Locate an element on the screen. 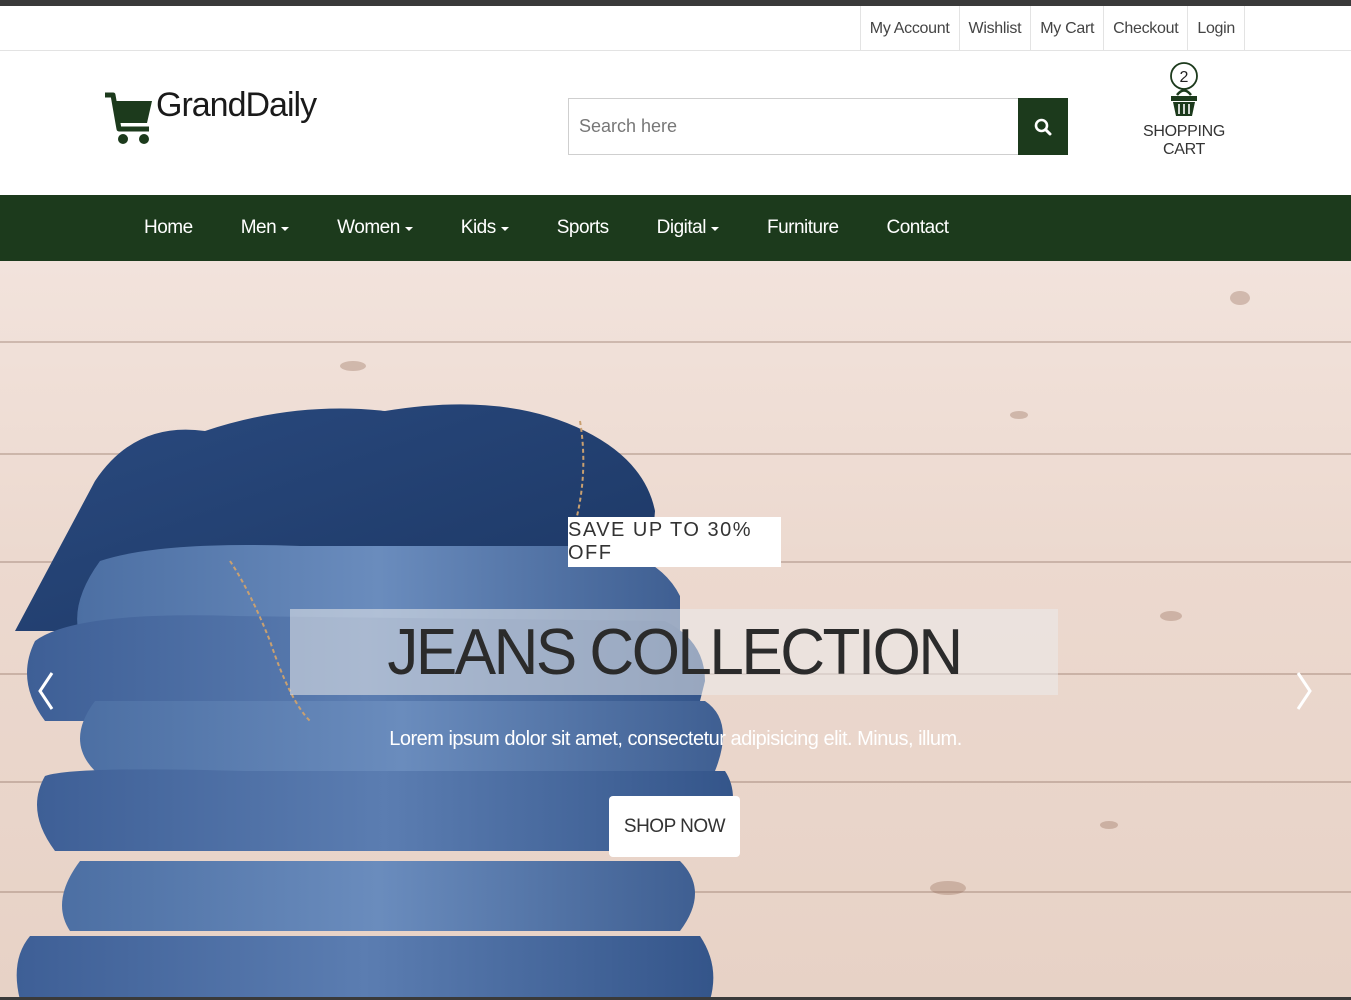 This screenshot has height=1000, width=1351. nav-item-home: Home is located at coordinates (168, 228).